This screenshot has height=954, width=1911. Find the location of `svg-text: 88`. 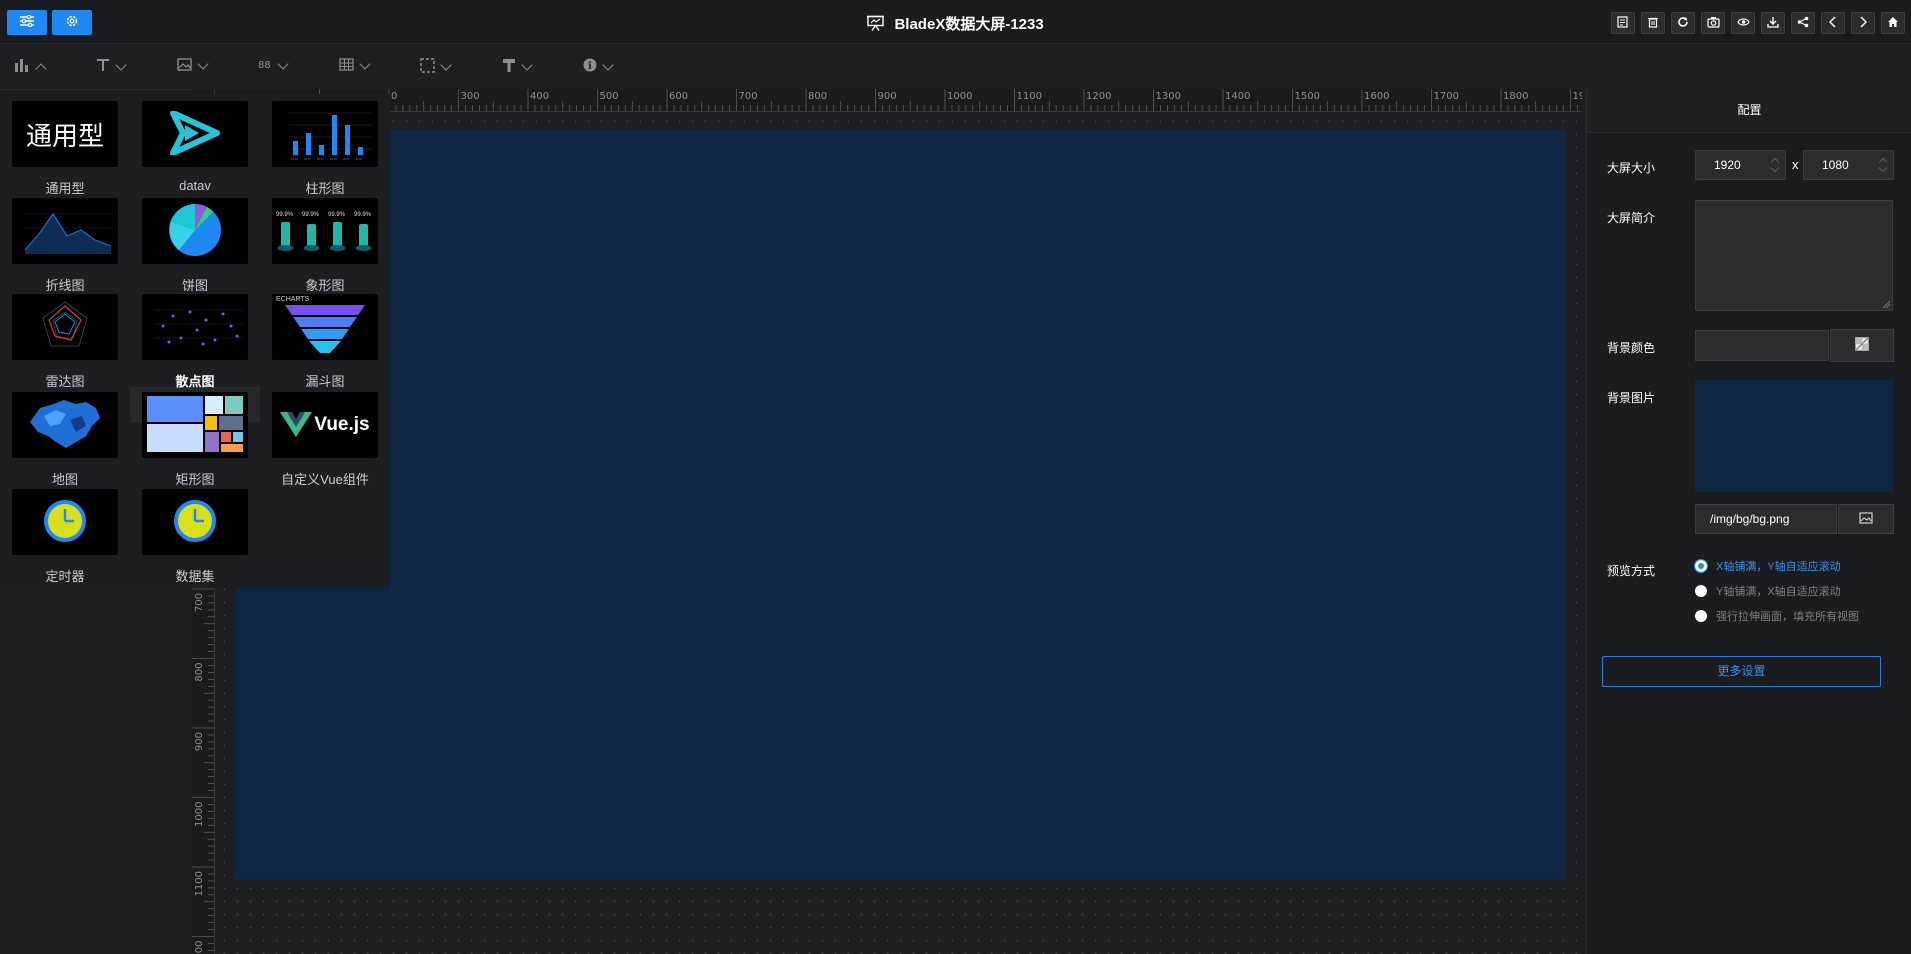

svg-text: 88 is located at coordinates (264, 65).